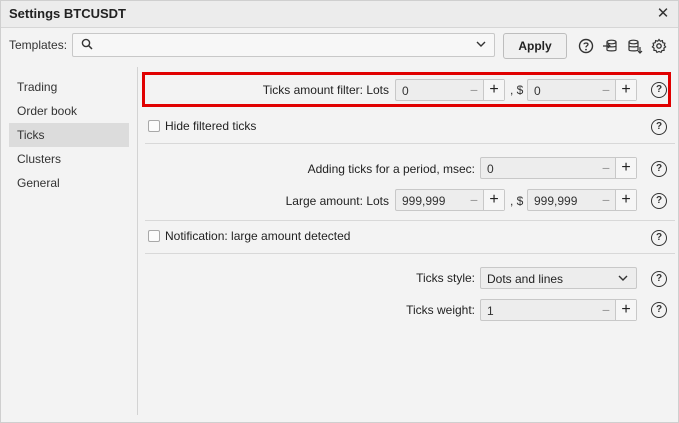 The width and height of the screenshot is (679, 423). What do you see at coordinates (337, 201) in the screenshot?
I see `large-amount-label: Large amount: Lots` at bounding box center [337, 201].